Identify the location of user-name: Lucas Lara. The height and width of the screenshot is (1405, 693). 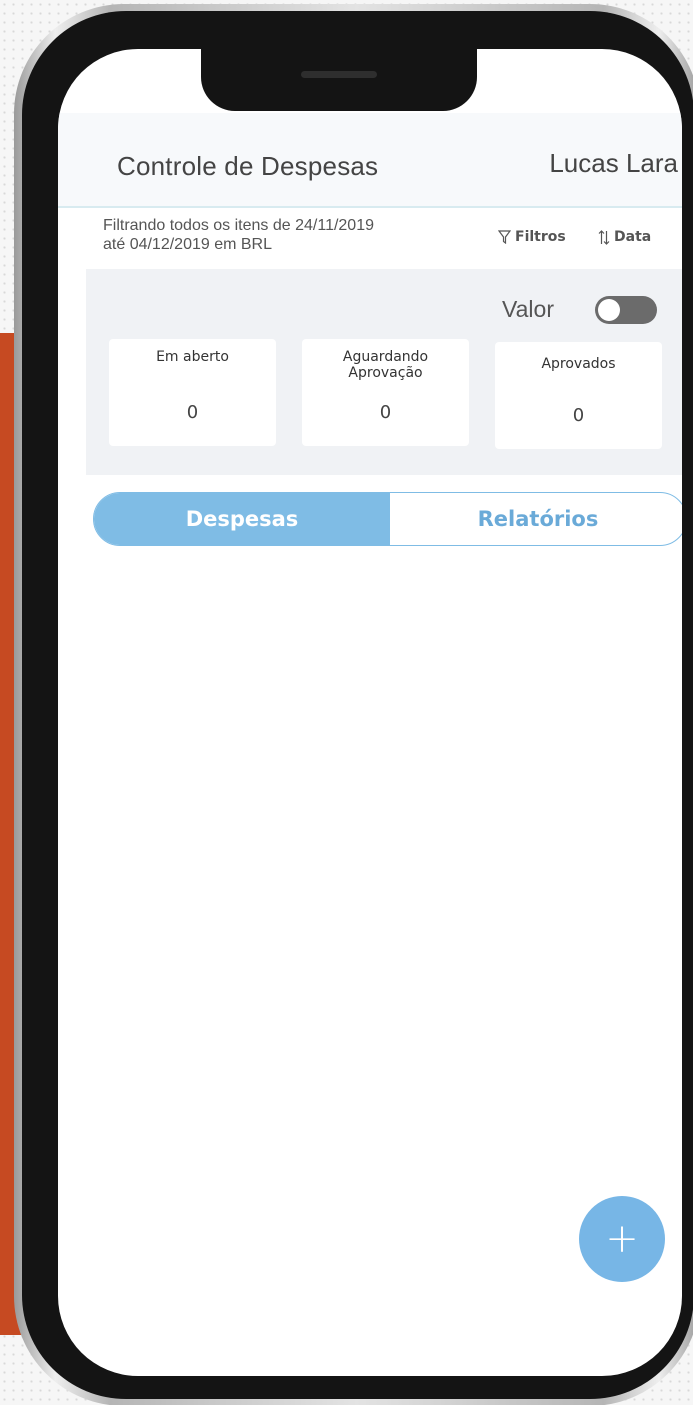
(613, 163).